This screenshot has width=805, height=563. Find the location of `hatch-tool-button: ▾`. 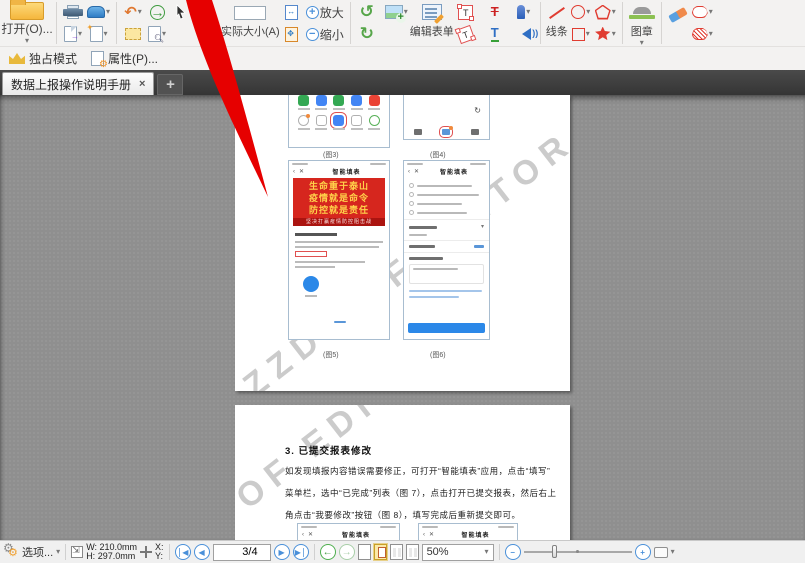

hatch-tool-button: ▾ is located at coordinates (702, 34).